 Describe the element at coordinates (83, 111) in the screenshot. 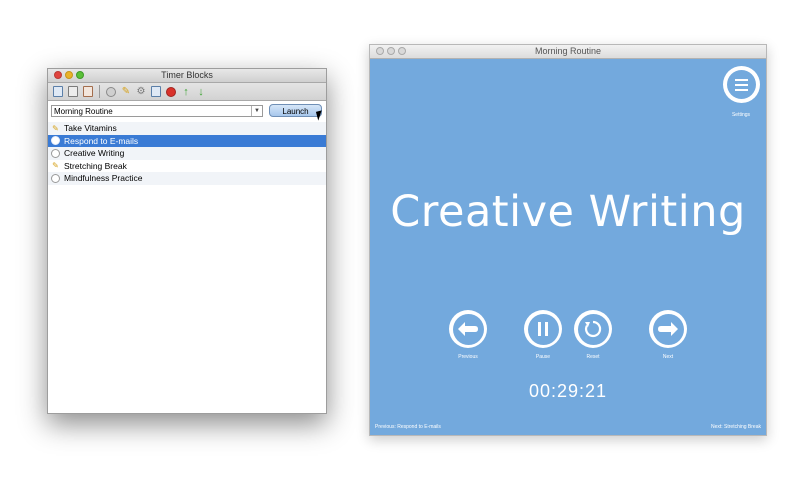

I see `routine-select-value: Morning Routine` at that location.